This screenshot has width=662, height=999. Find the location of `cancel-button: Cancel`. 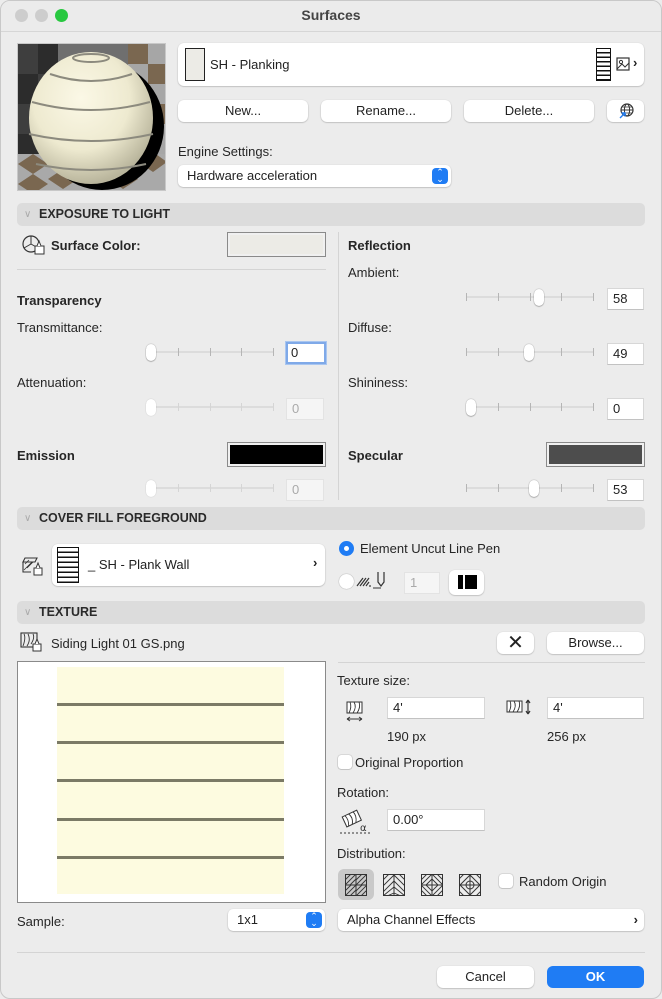

cancel-button: Cancel is located at coordinates (485, 977).